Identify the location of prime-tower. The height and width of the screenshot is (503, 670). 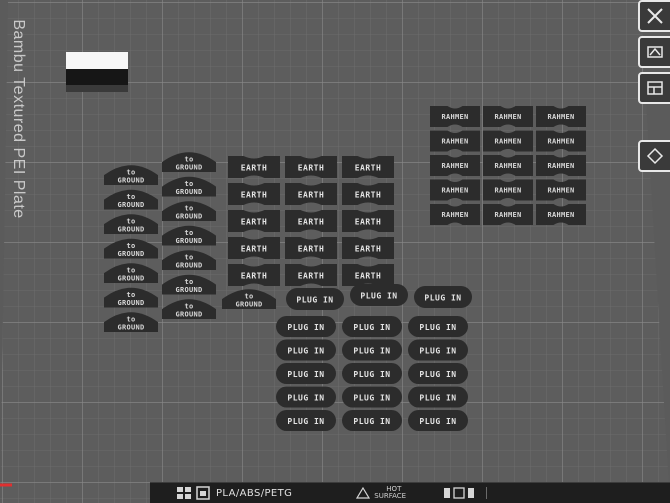
(97, 72).